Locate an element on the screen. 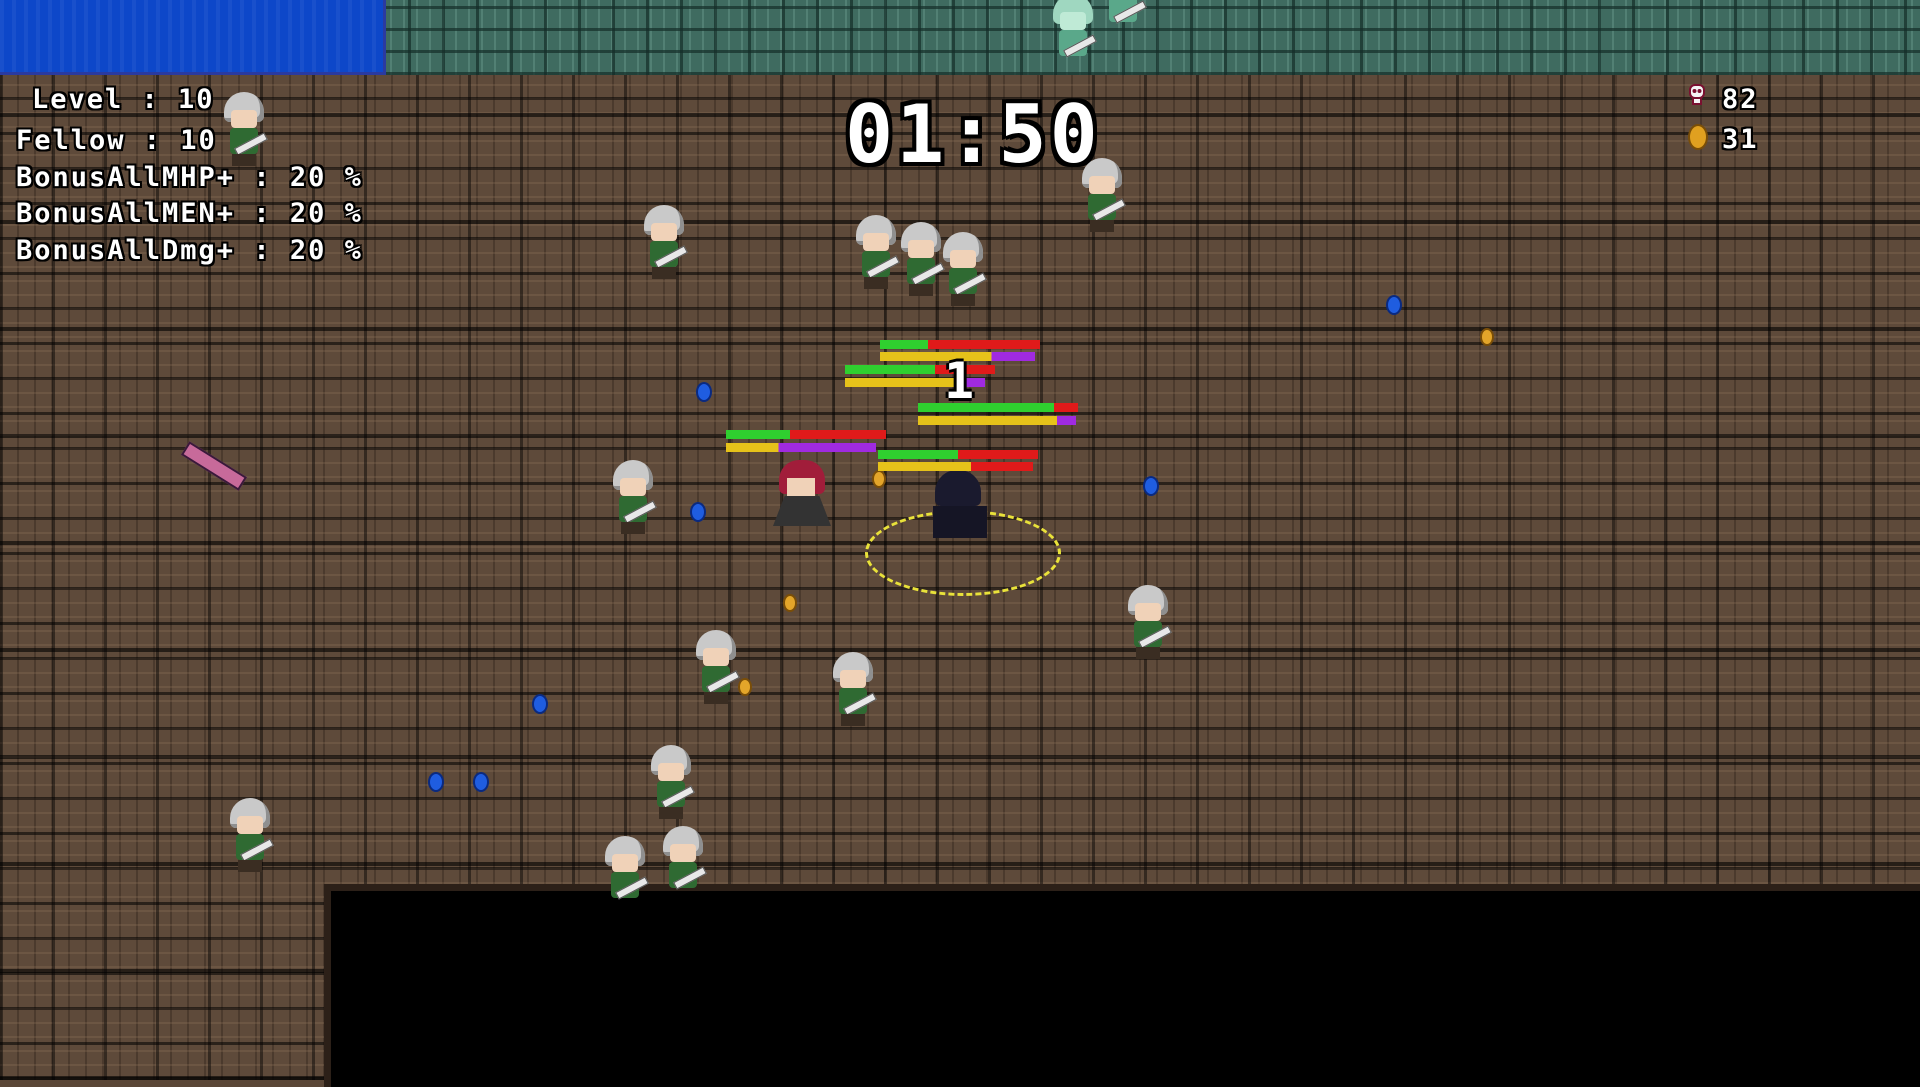 Image resolution: width=1920 pixels, height=1087 pixels. level-text: Level : 10 is located at coordinates (123, 99).